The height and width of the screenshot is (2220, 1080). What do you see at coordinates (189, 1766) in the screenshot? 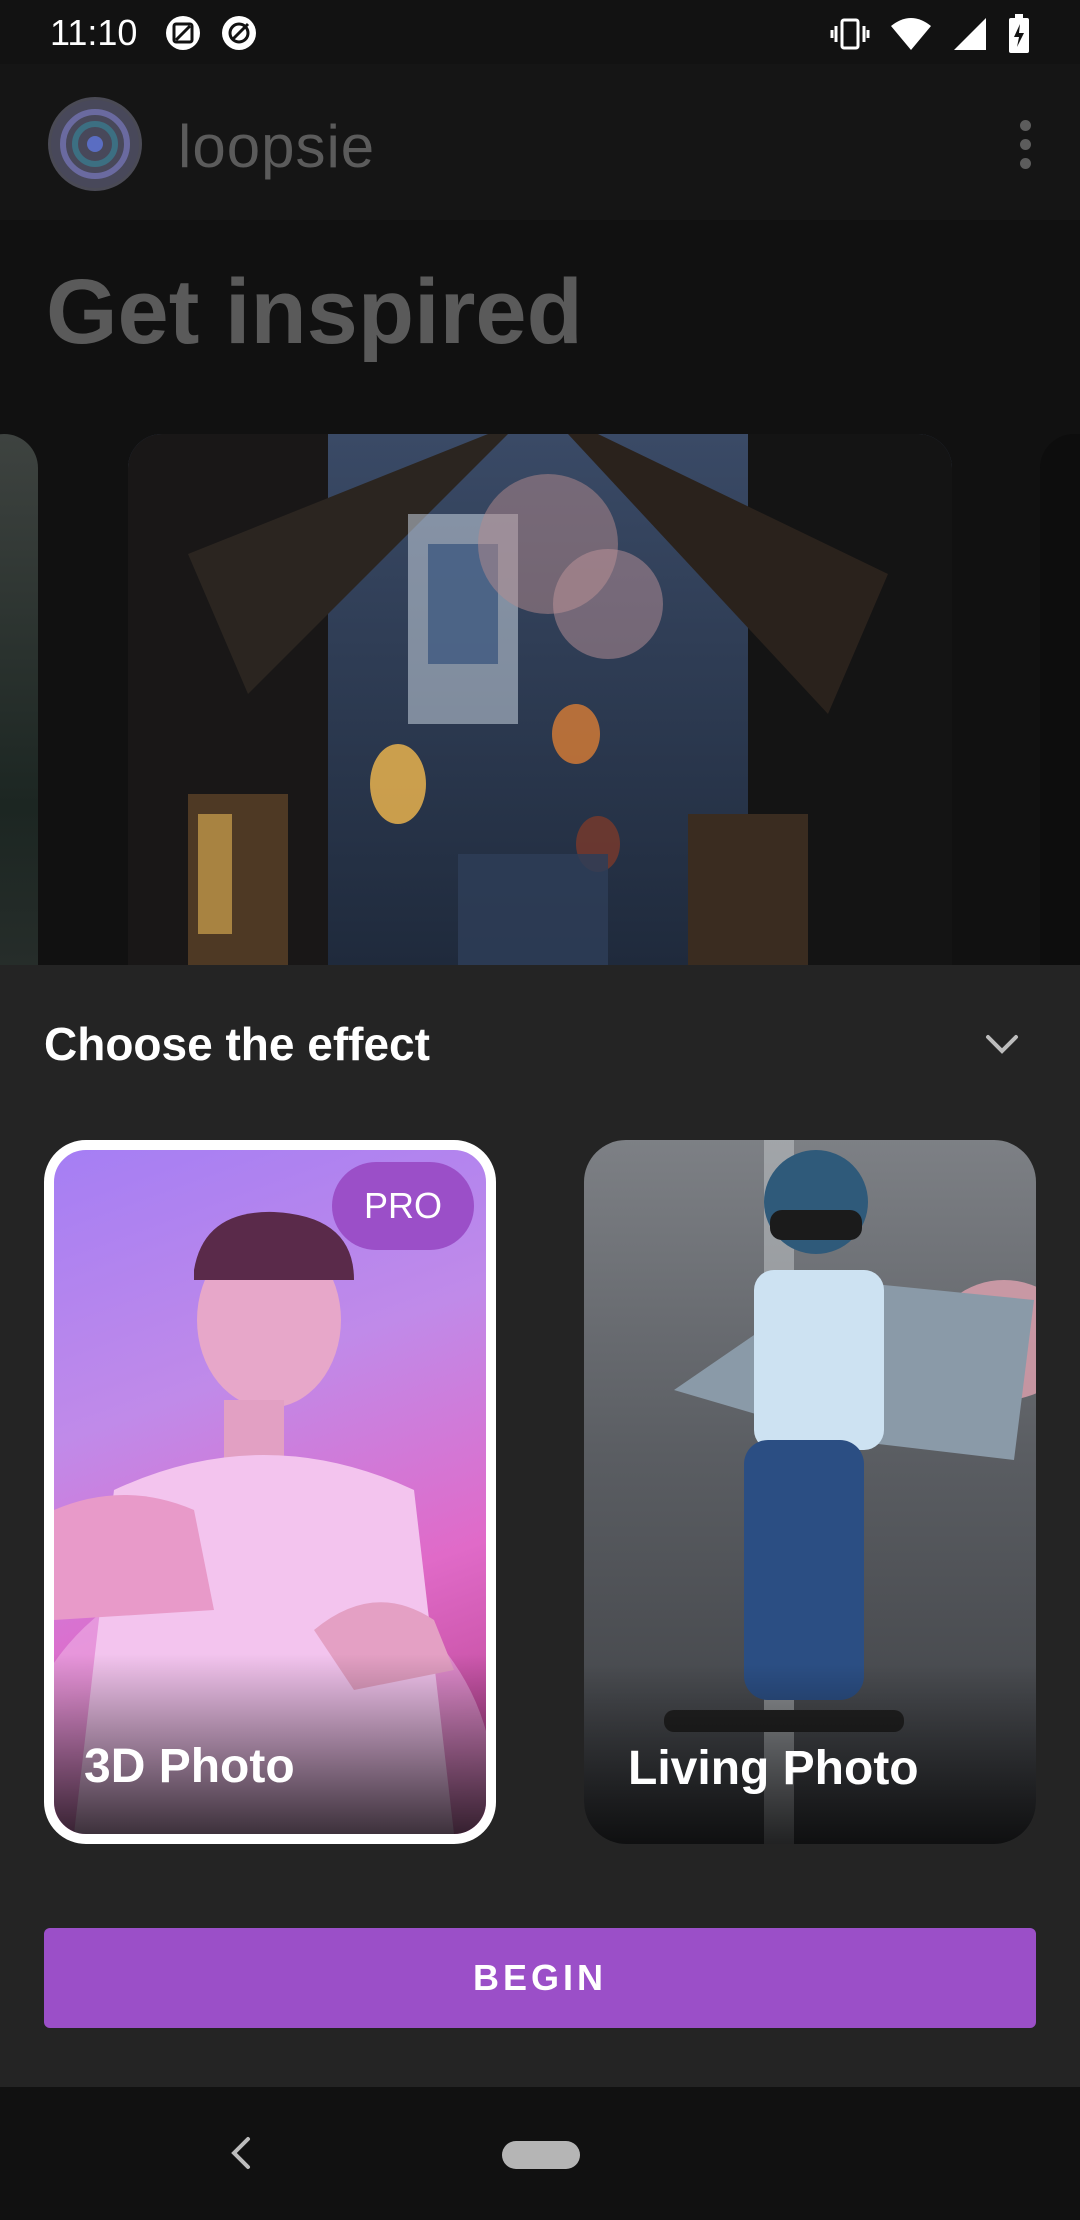
I see `effect-card-label: 3D Photo` at bounding box center [189, 1766].